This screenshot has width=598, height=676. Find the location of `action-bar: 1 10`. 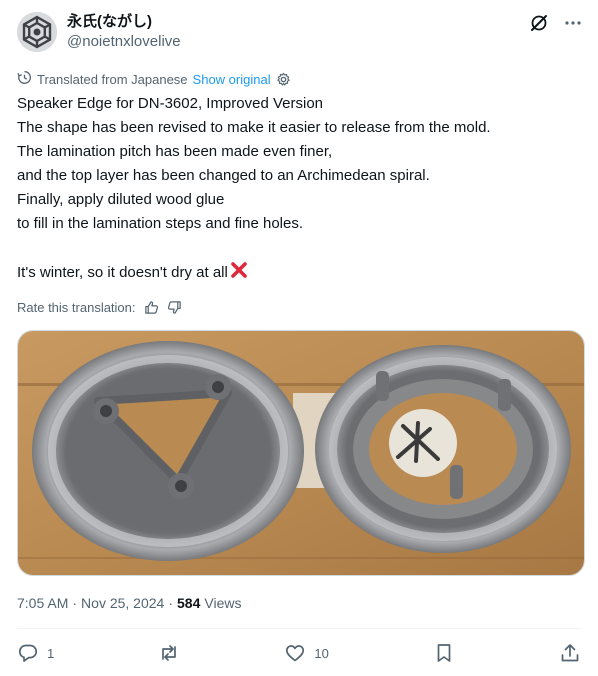

action-bar: 1 10 is located at coordinates (299, 653).